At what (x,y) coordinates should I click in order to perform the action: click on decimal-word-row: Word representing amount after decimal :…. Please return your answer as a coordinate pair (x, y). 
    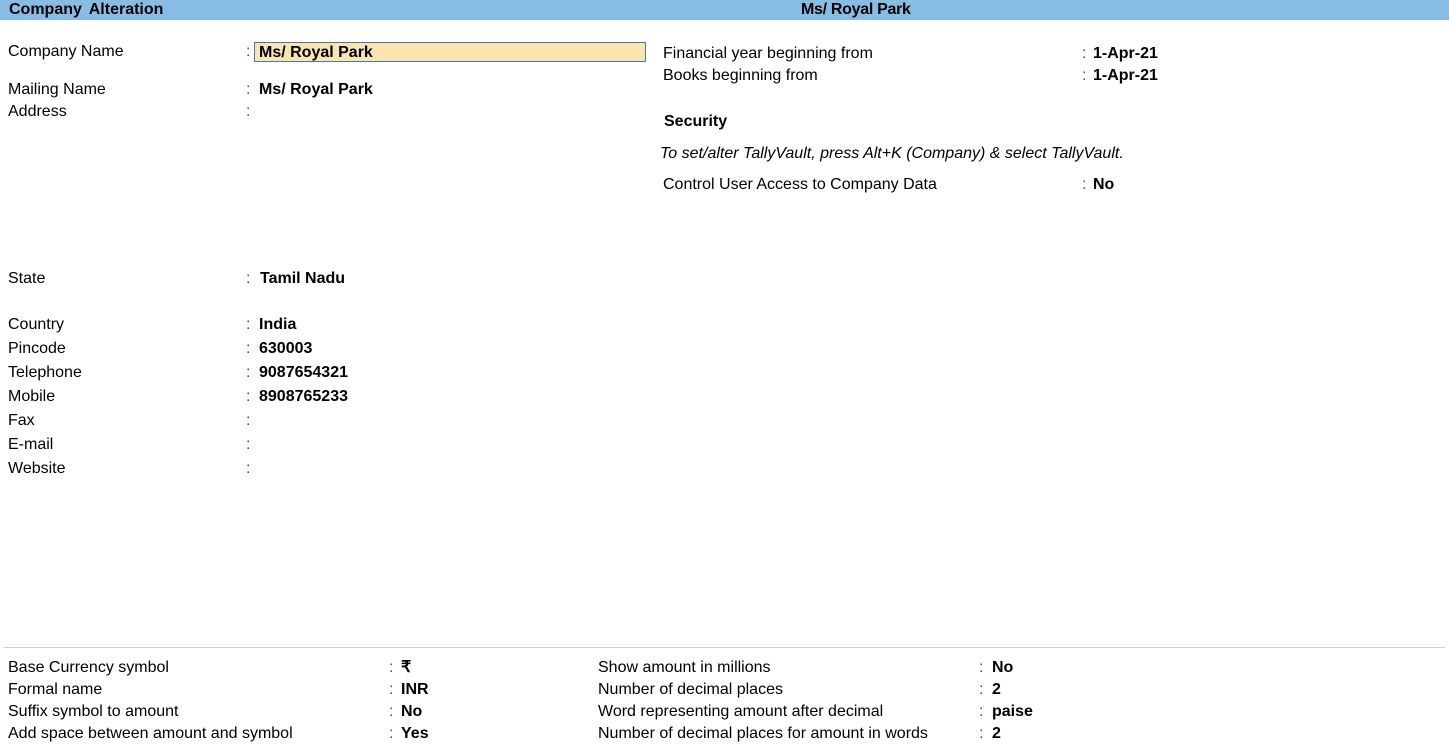
    Looking at the image, I should click on (898, 712).